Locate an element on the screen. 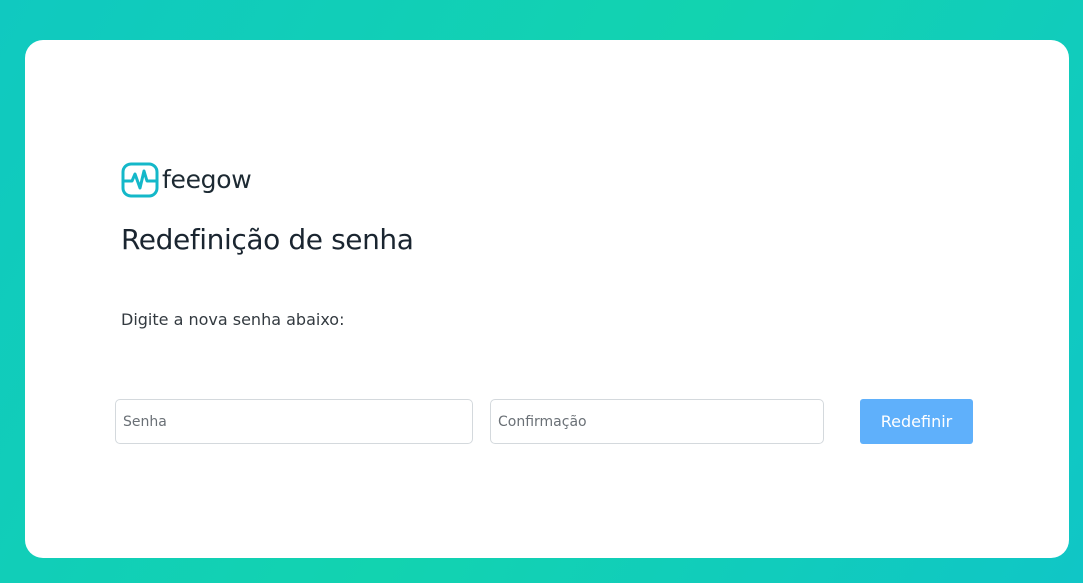  page-title: Redefinição de senha is located at coordinates (267, 239).